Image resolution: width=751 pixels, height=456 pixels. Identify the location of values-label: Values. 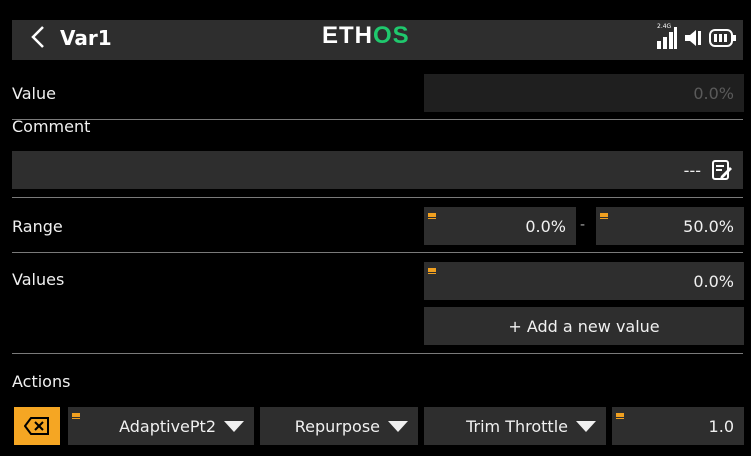
(38, 279).